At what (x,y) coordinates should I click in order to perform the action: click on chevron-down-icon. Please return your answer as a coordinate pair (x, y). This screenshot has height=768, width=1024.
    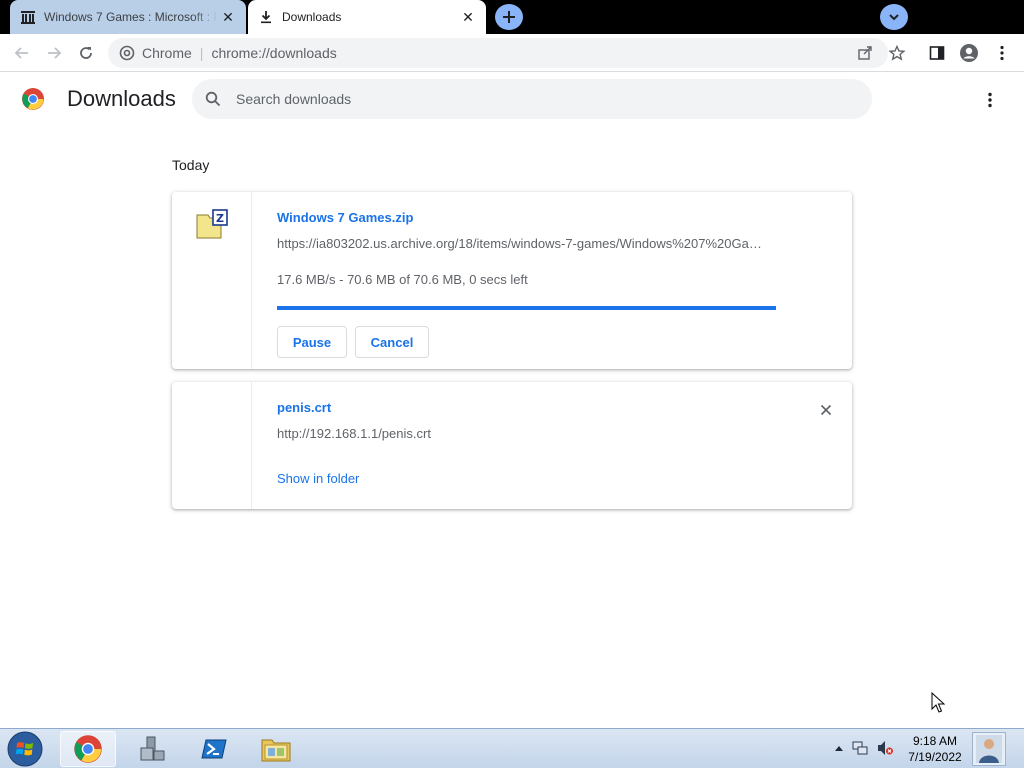
    Looking at the image, I should click on (894, 17).